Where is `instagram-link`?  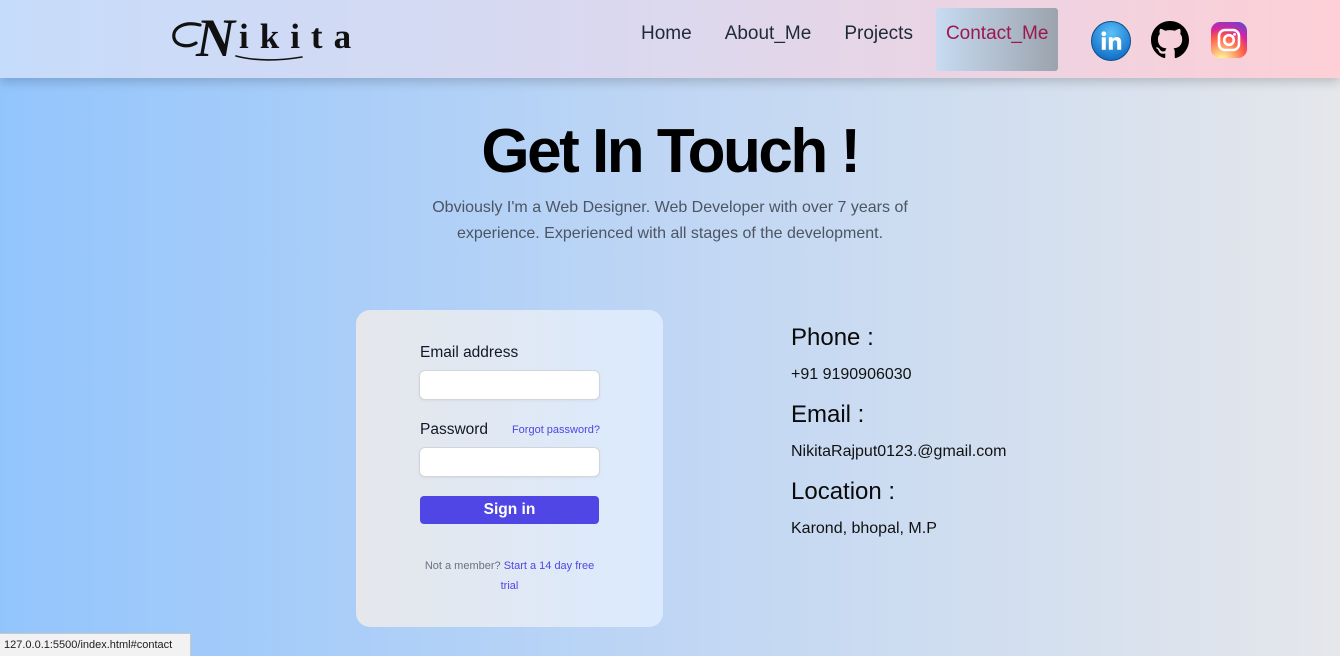
instagram-link is located at coordinates (1229, 40).